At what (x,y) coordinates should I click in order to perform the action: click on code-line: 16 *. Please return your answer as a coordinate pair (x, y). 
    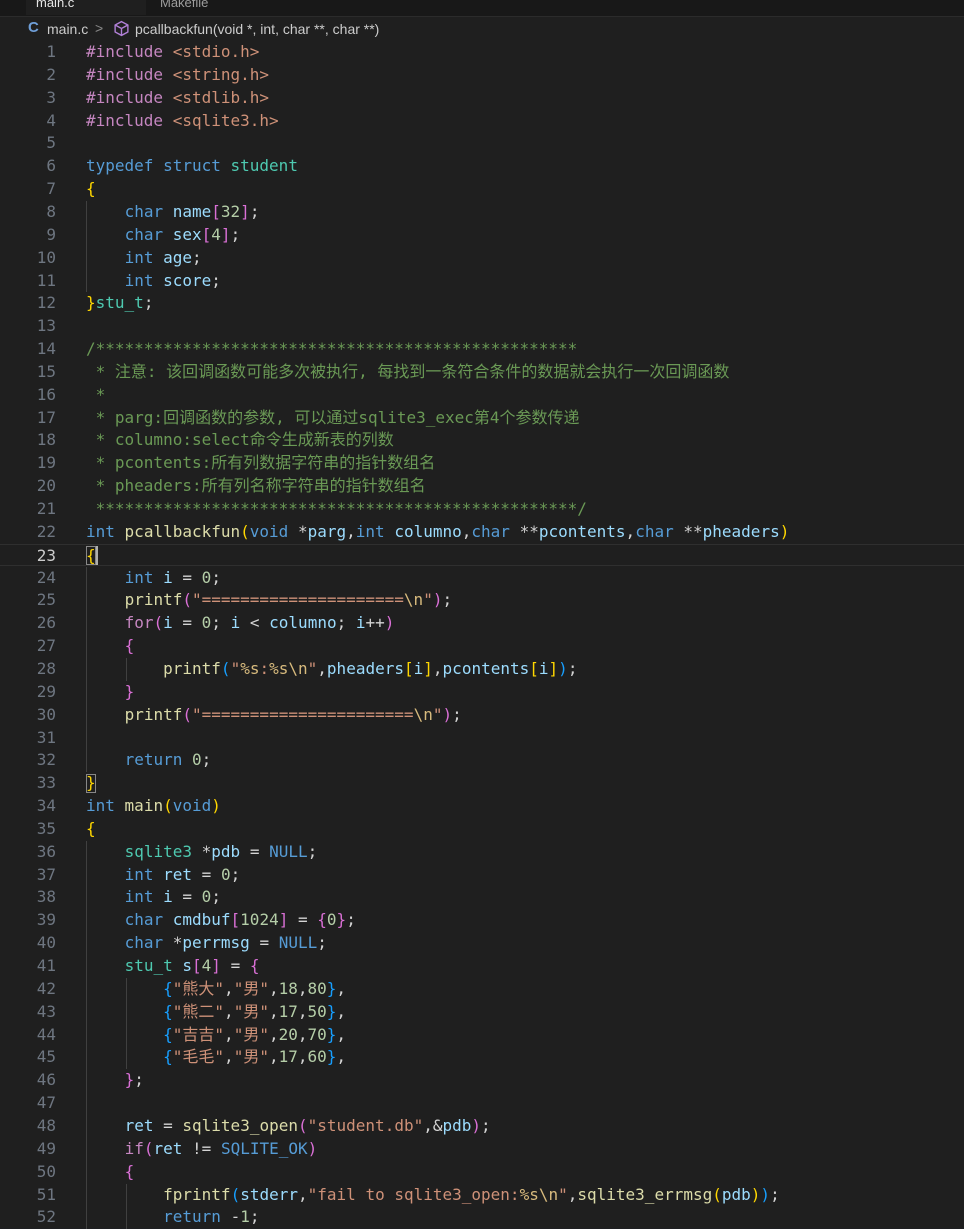
    Looking at the image, I should click on (482, 395).